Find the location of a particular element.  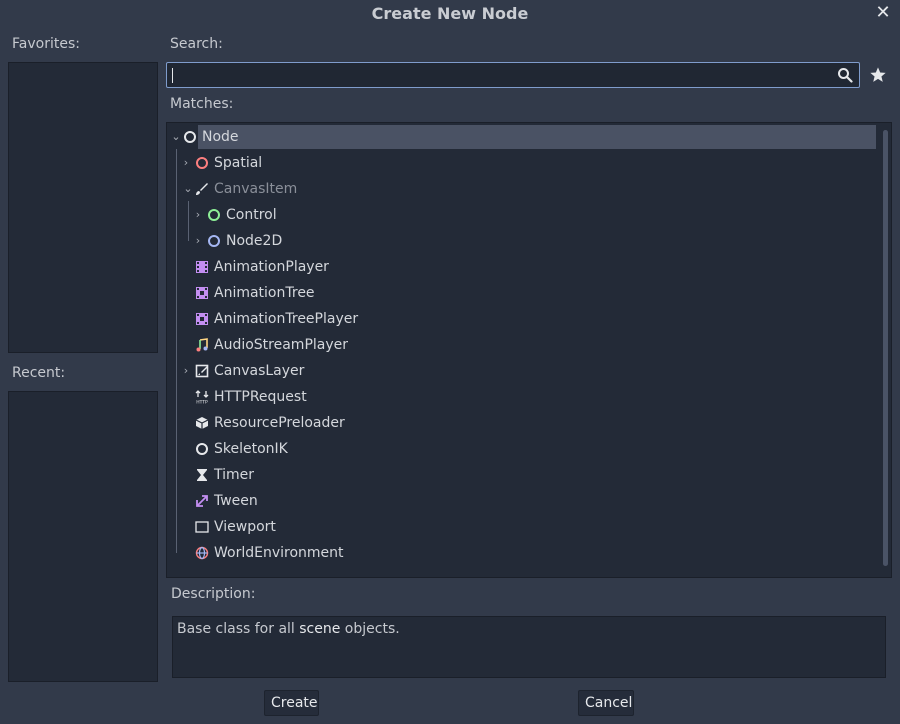

tree-item-label: AnimationTree is located at coordinates (264, 293).